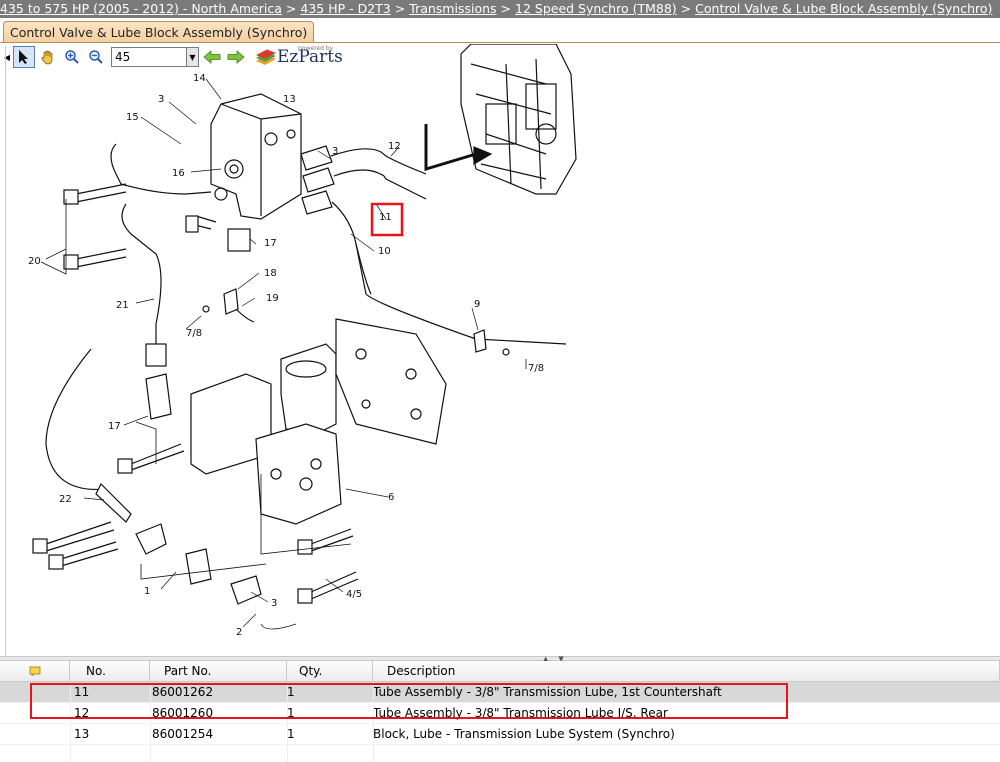  Describe the element at coordinates (536, 368) in the screenshot. I see `callout-7-8b: 7/8` at that location.